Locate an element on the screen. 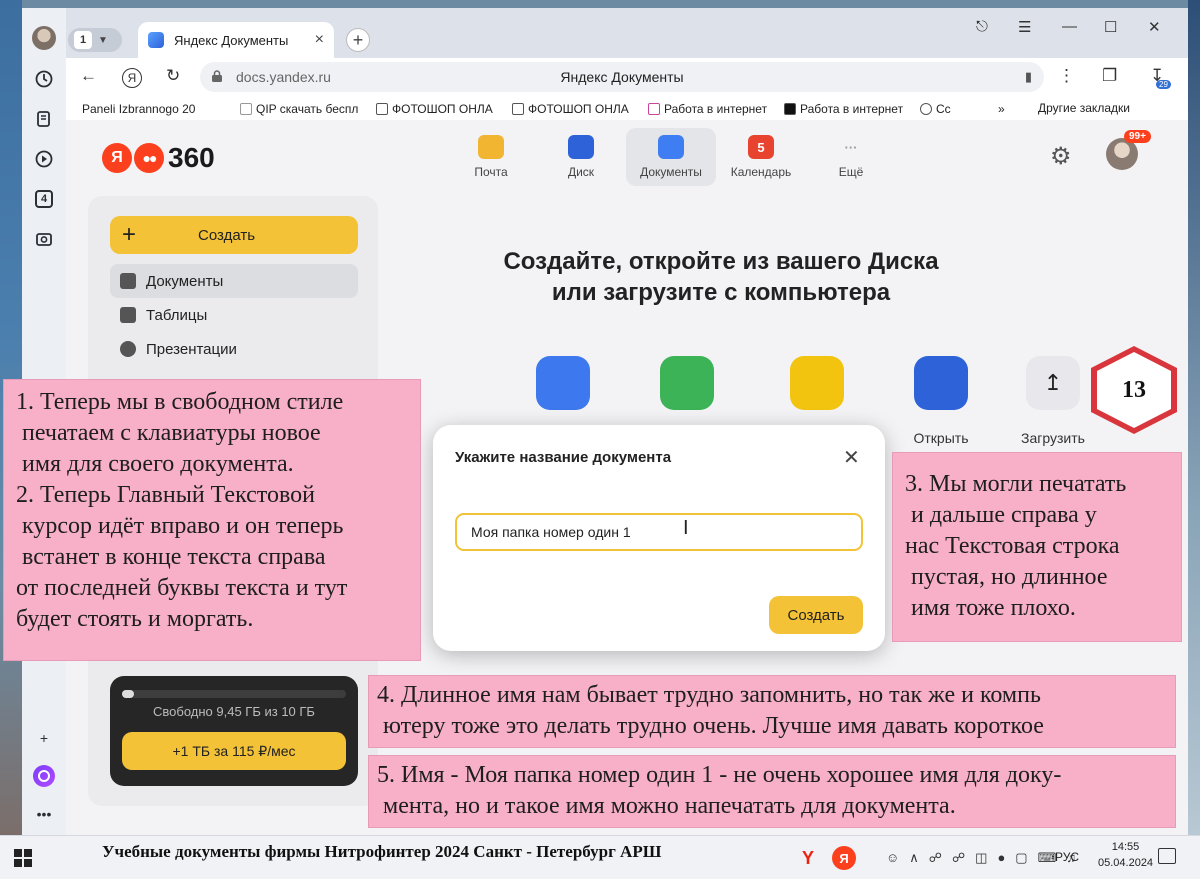  service-more: ··· Ещё is located at coordinates (851, 157).